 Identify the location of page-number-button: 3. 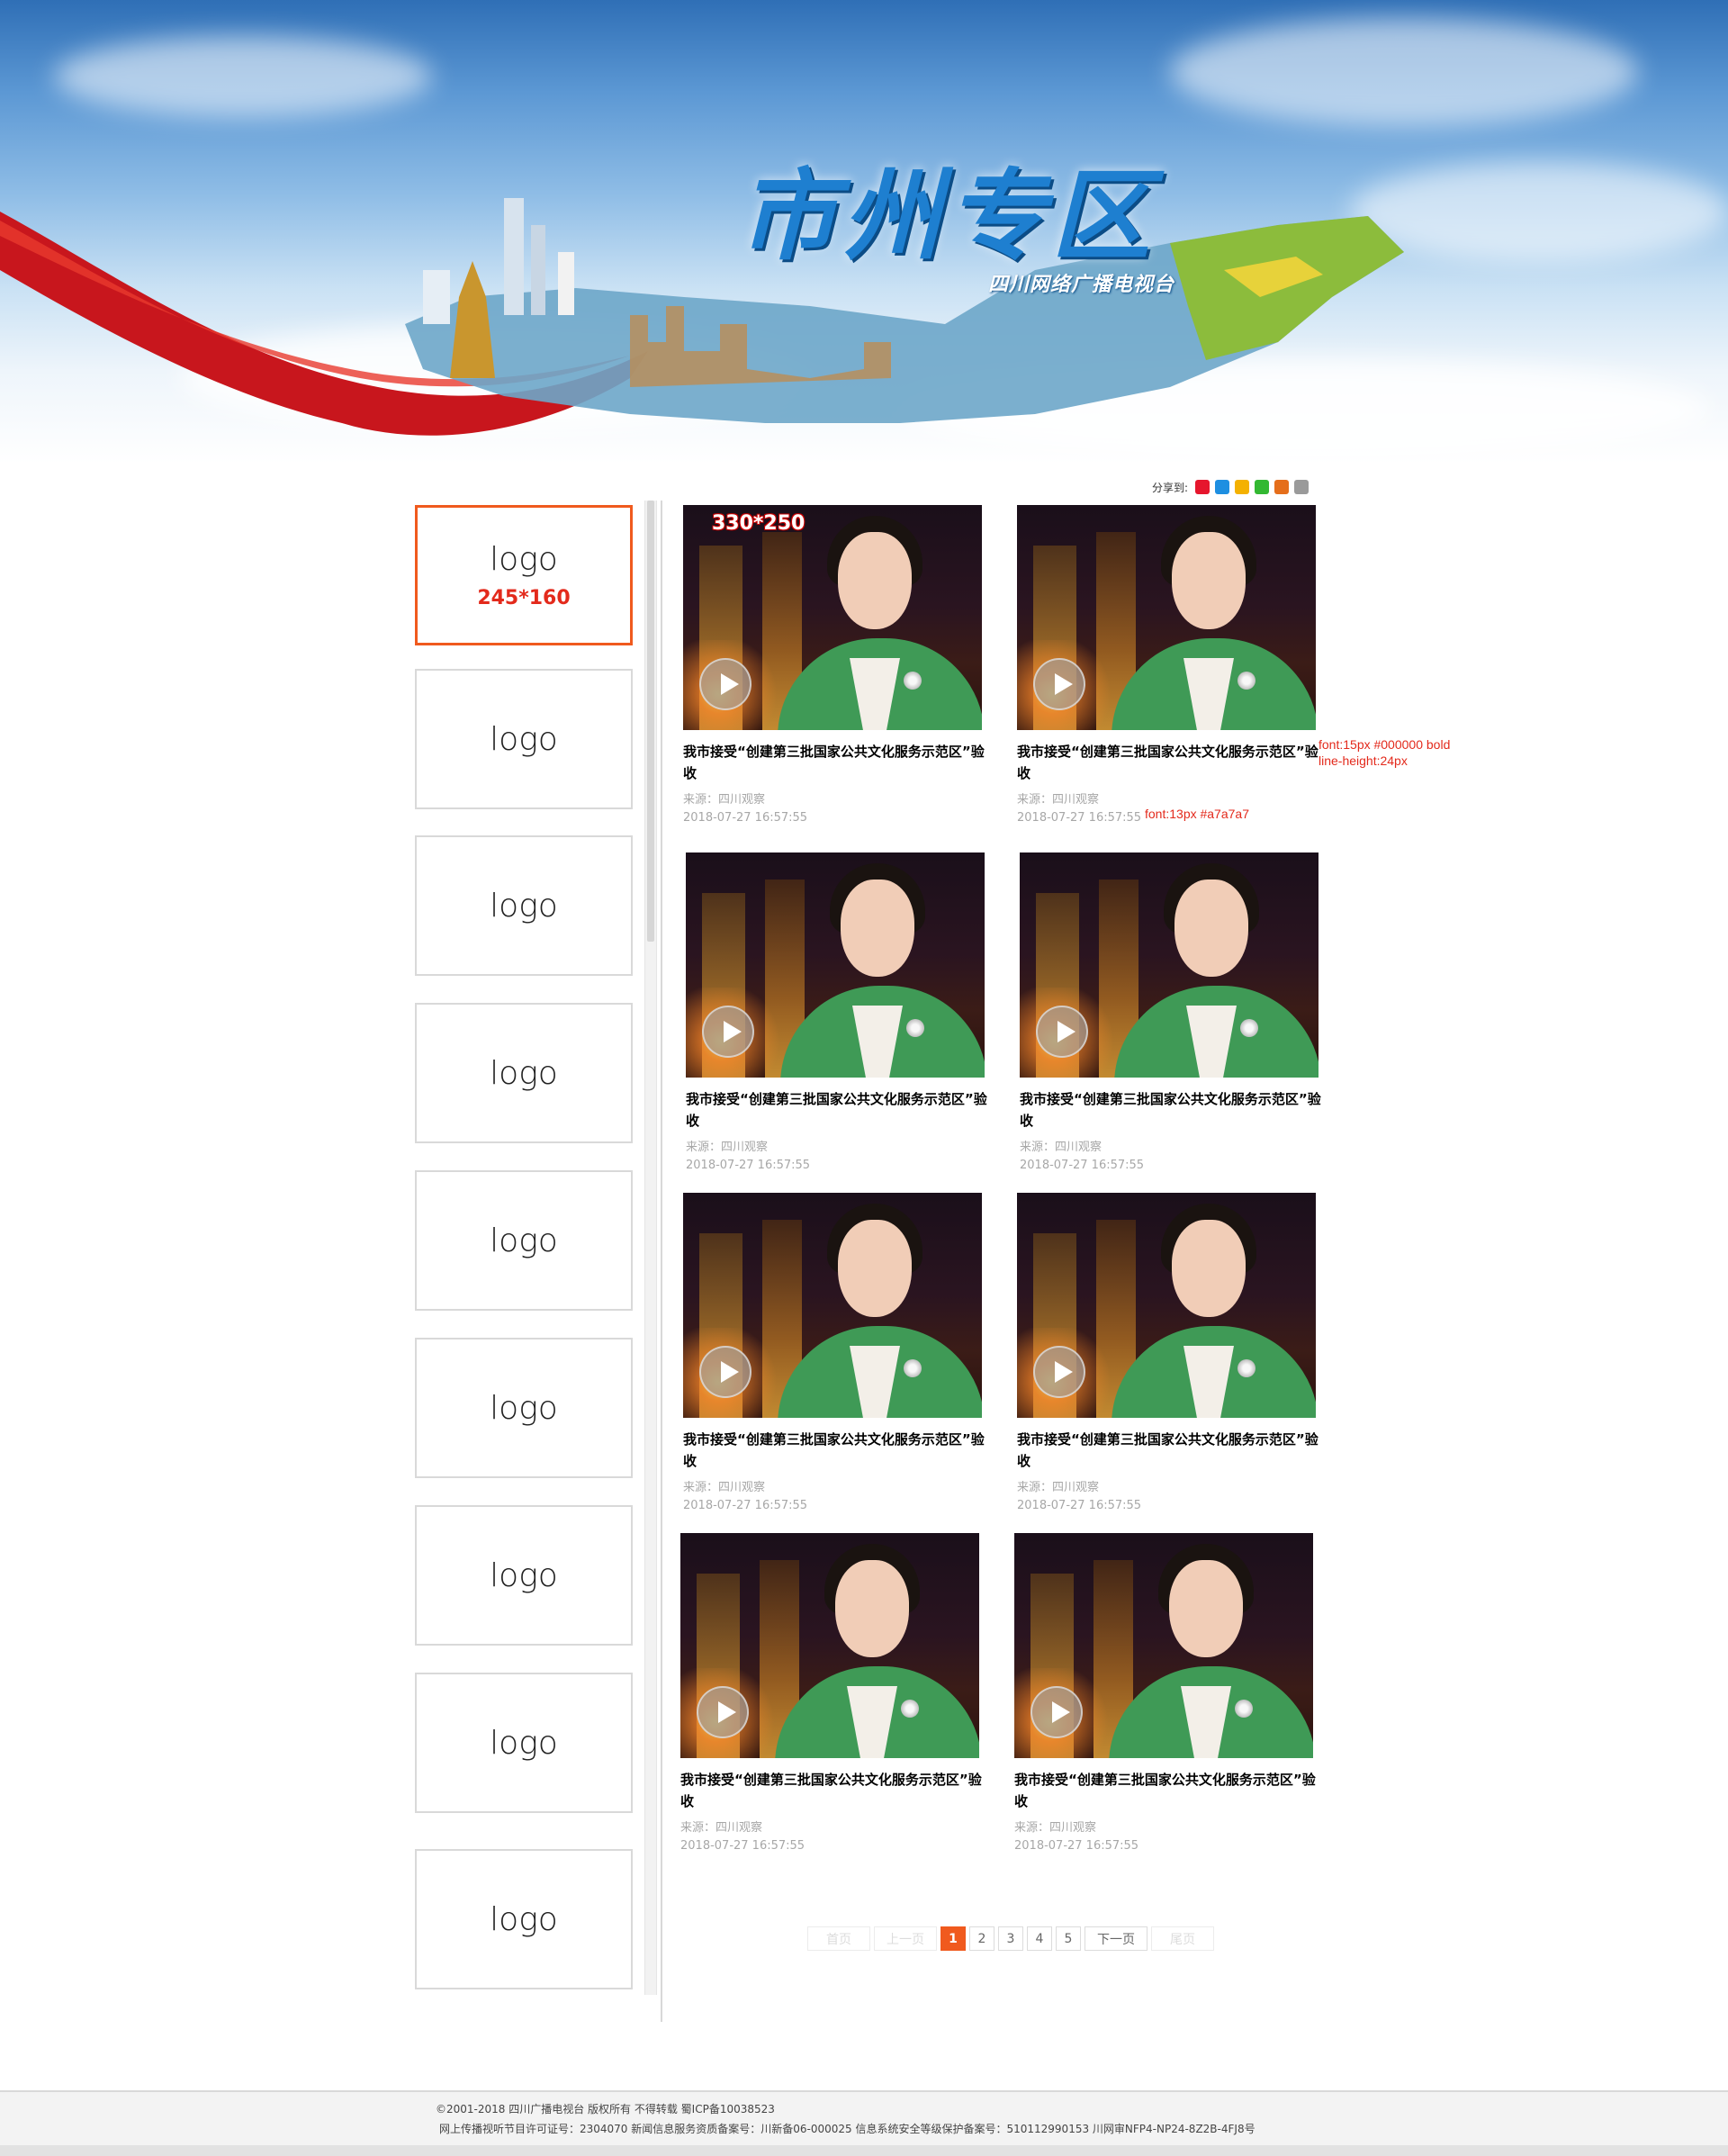
(1011, 1938).